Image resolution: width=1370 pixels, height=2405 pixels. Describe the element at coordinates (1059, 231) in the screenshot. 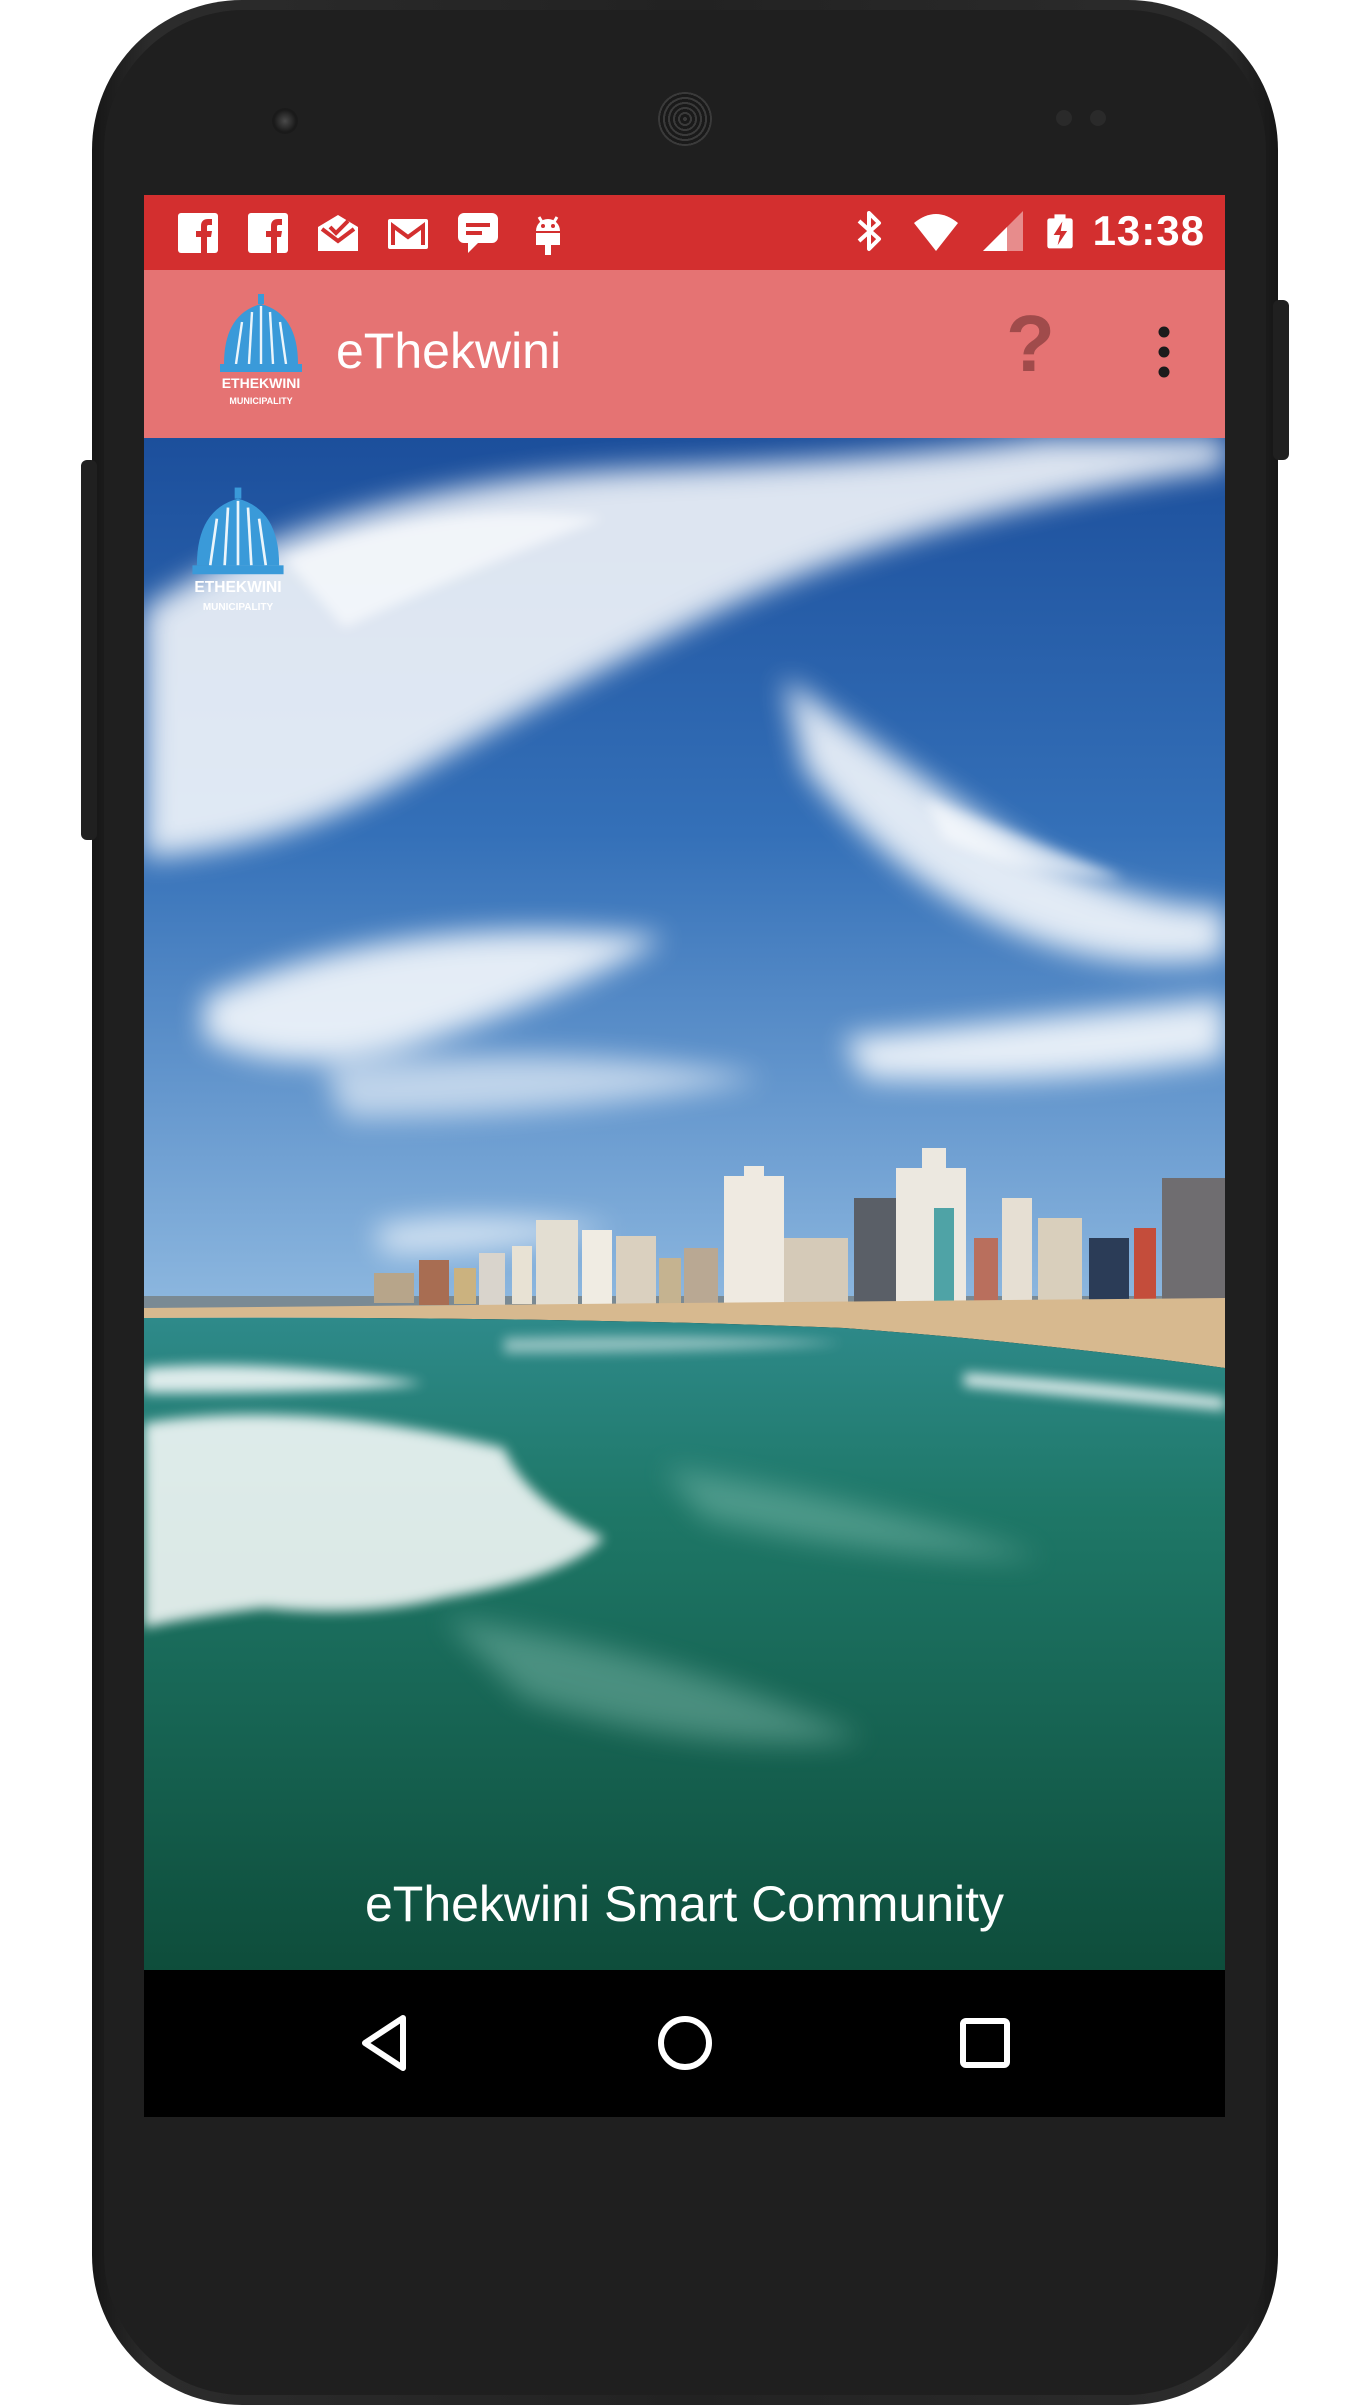

I see `battery-charging-icon` at that location.